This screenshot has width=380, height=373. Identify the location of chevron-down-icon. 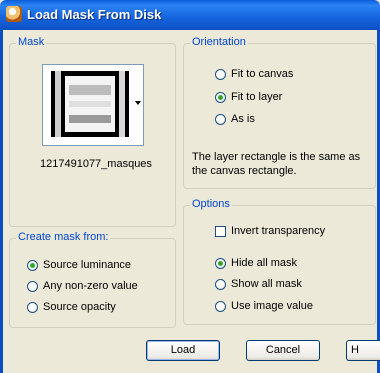
(138, 103).